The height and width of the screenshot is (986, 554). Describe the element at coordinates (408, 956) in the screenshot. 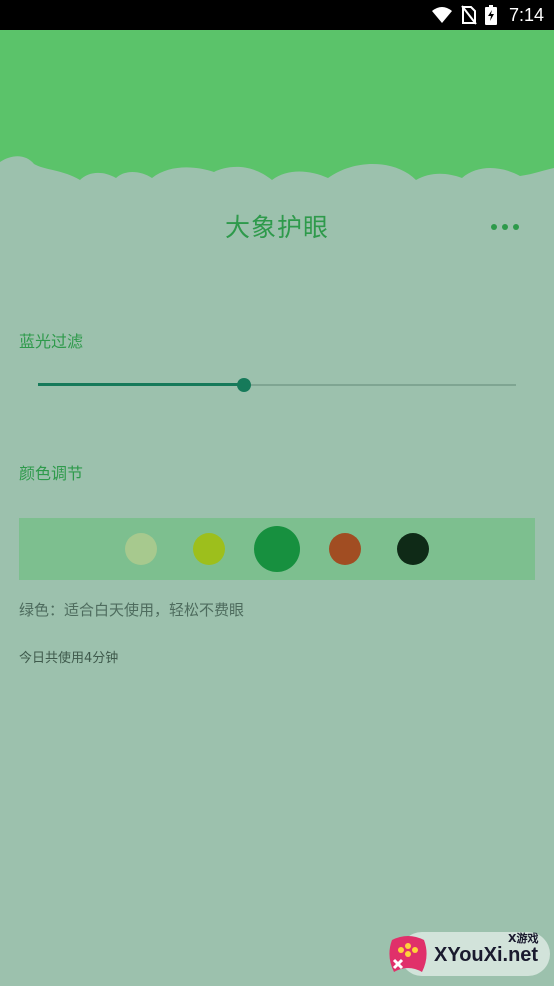

I see `gamepad-logo-icon` at that location.